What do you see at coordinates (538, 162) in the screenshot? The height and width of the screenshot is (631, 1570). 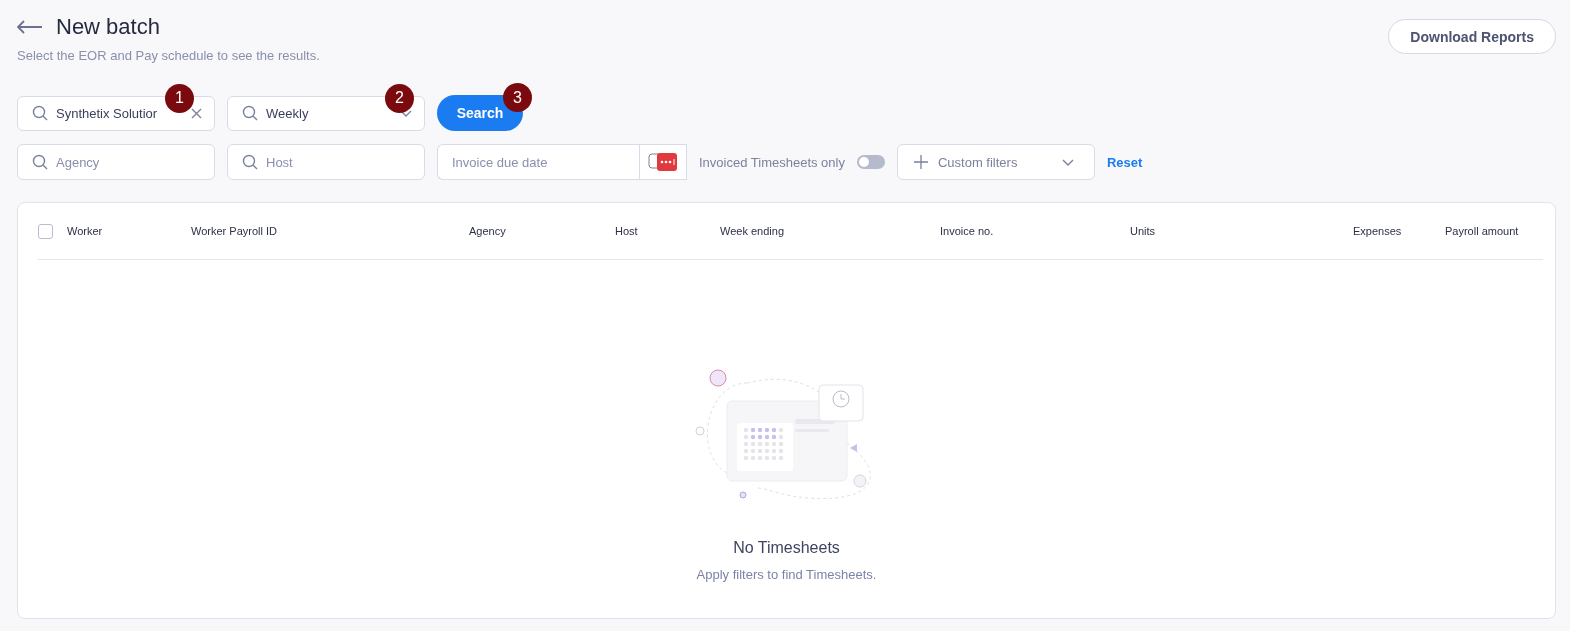 I see `invoice-due-date-field: Invoice due date` at bounding box center [538, 162].